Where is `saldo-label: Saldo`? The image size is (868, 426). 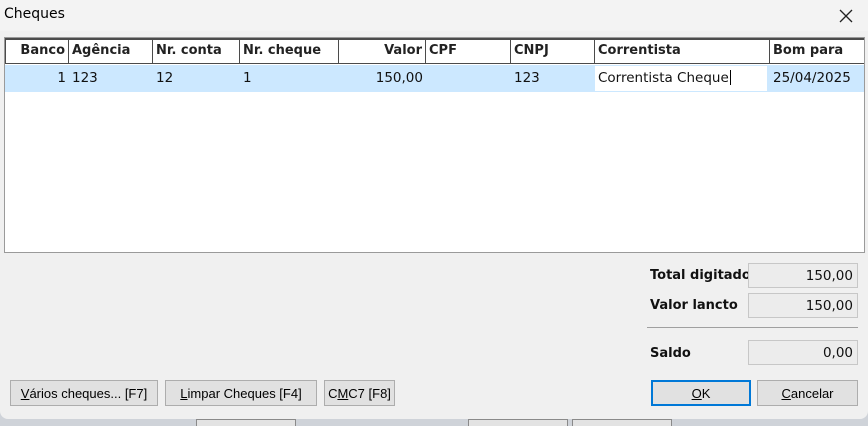 saldo-label: Saldo is located at coordinates (670, 353).